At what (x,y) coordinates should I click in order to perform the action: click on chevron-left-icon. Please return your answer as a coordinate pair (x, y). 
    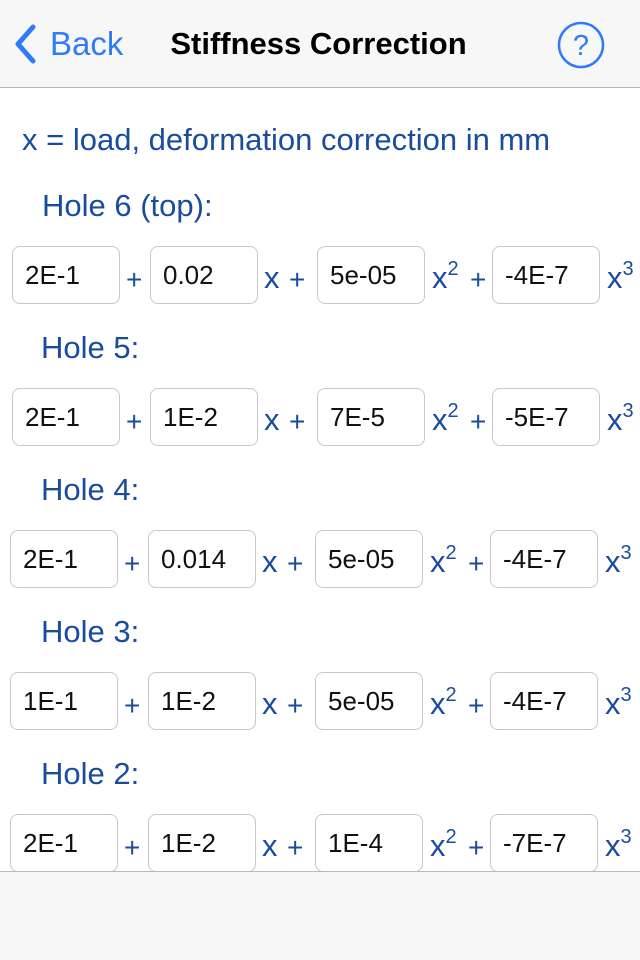
    Looking at the image, I should click on (25, 44).